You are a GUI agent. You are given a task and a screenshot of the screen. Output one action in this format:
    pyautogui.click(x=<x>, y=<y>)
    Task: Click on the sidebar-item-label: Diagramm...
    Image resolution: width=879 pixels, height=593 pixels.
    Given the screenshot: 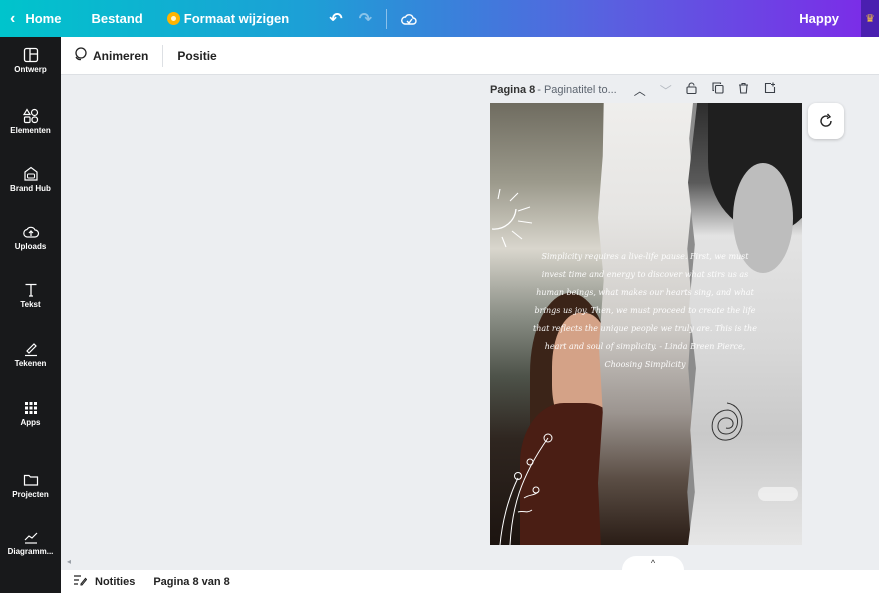 What is the action you would take?
    pyautogui.click(x=30, y=551)
    